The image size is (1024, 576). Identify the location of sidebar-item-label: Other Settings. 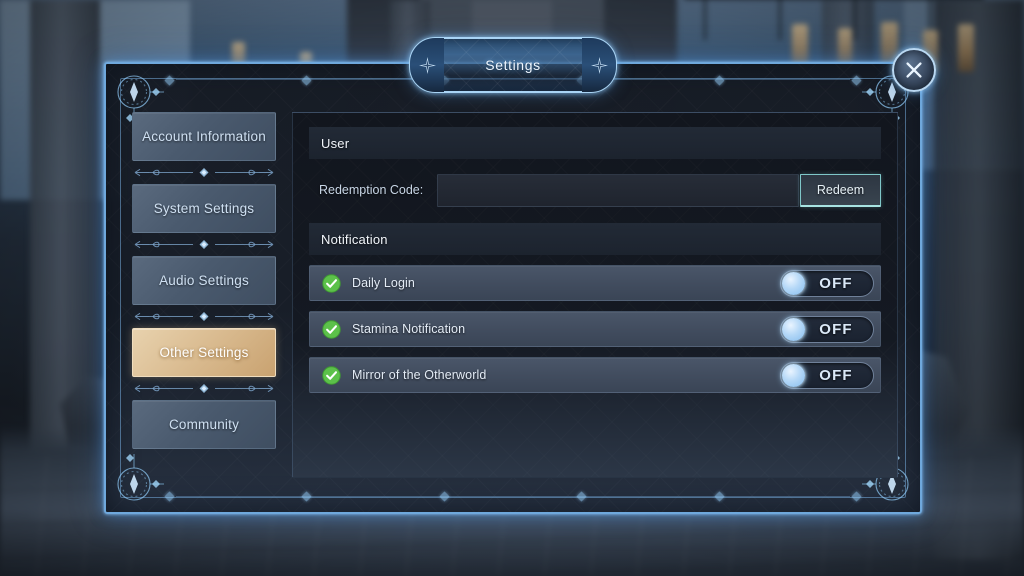
(204, 352).